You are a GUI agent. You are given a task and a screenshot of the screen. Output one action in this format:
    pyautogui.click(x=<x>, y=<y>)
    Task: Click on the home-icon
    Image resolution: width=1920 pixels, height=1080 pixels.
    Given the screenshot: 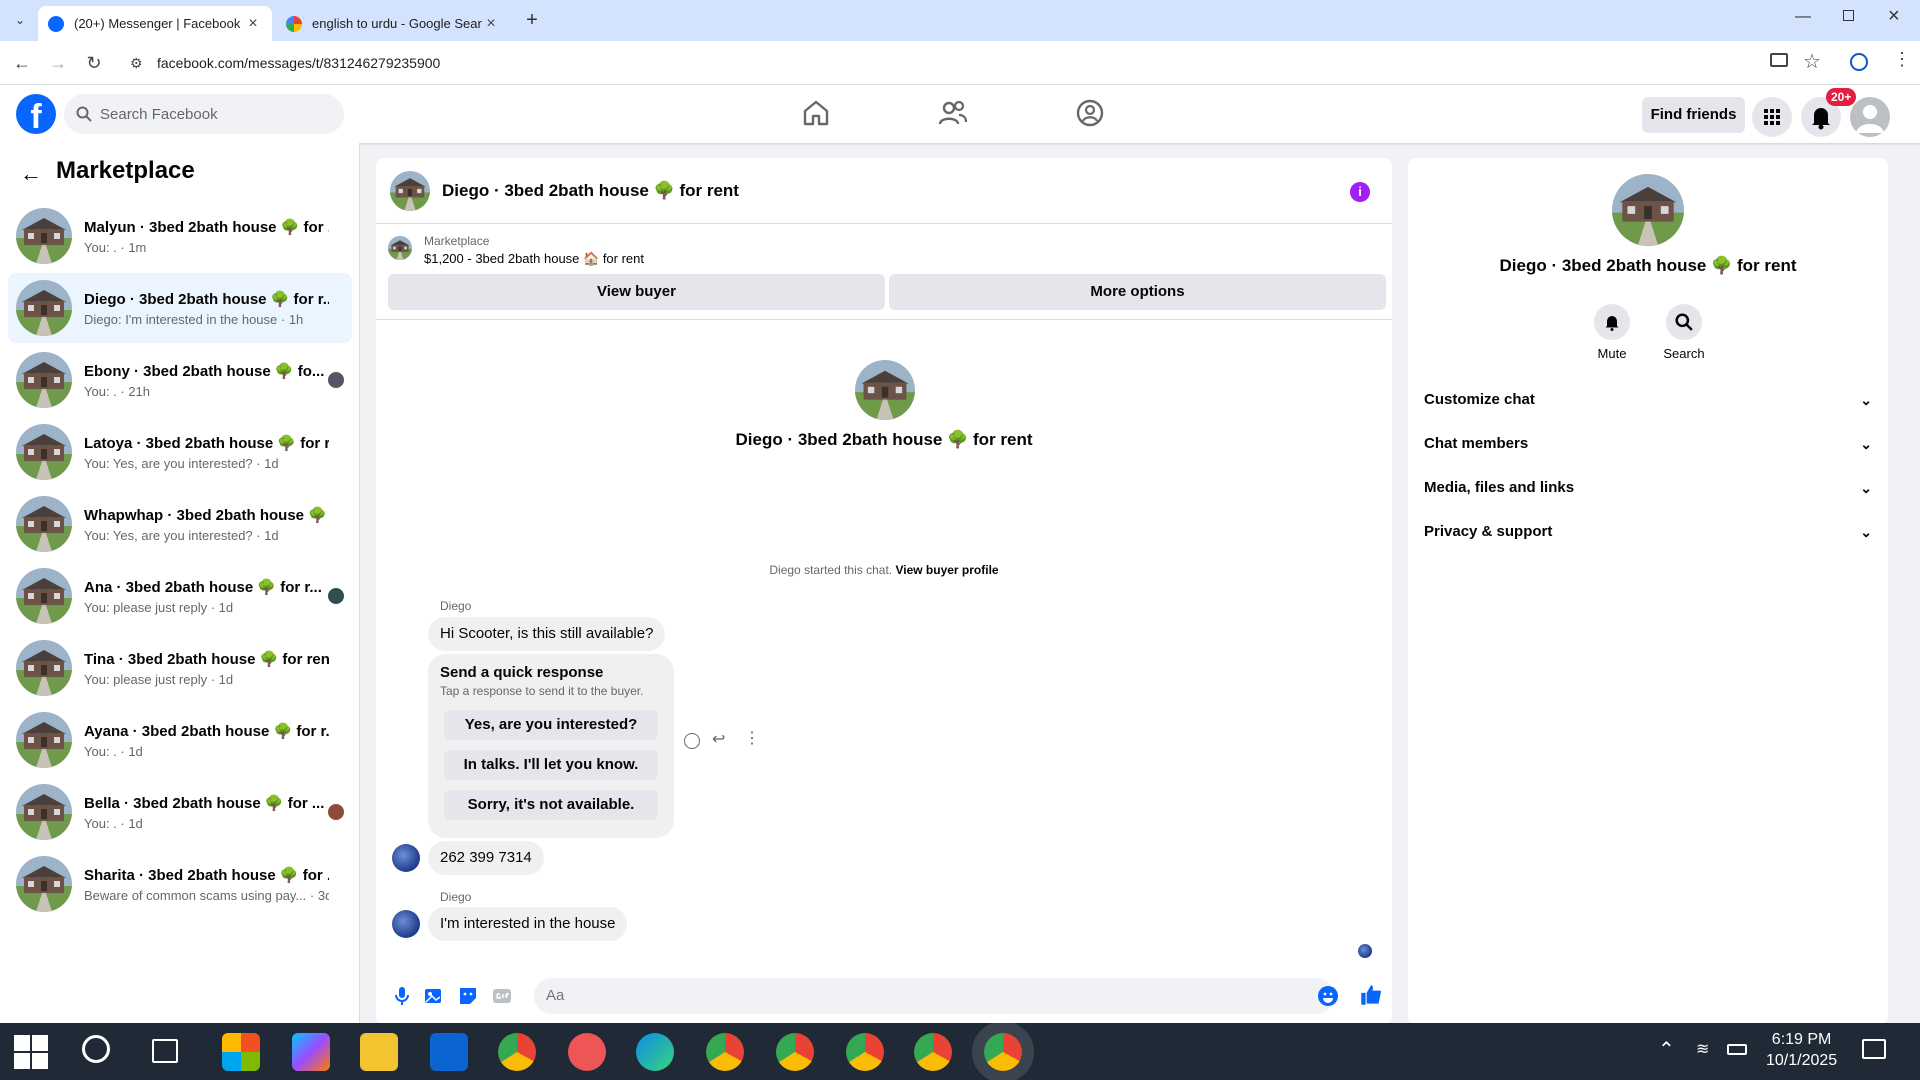 What is the action you would take?
    pyautogui.click(x=816, y=113)
    